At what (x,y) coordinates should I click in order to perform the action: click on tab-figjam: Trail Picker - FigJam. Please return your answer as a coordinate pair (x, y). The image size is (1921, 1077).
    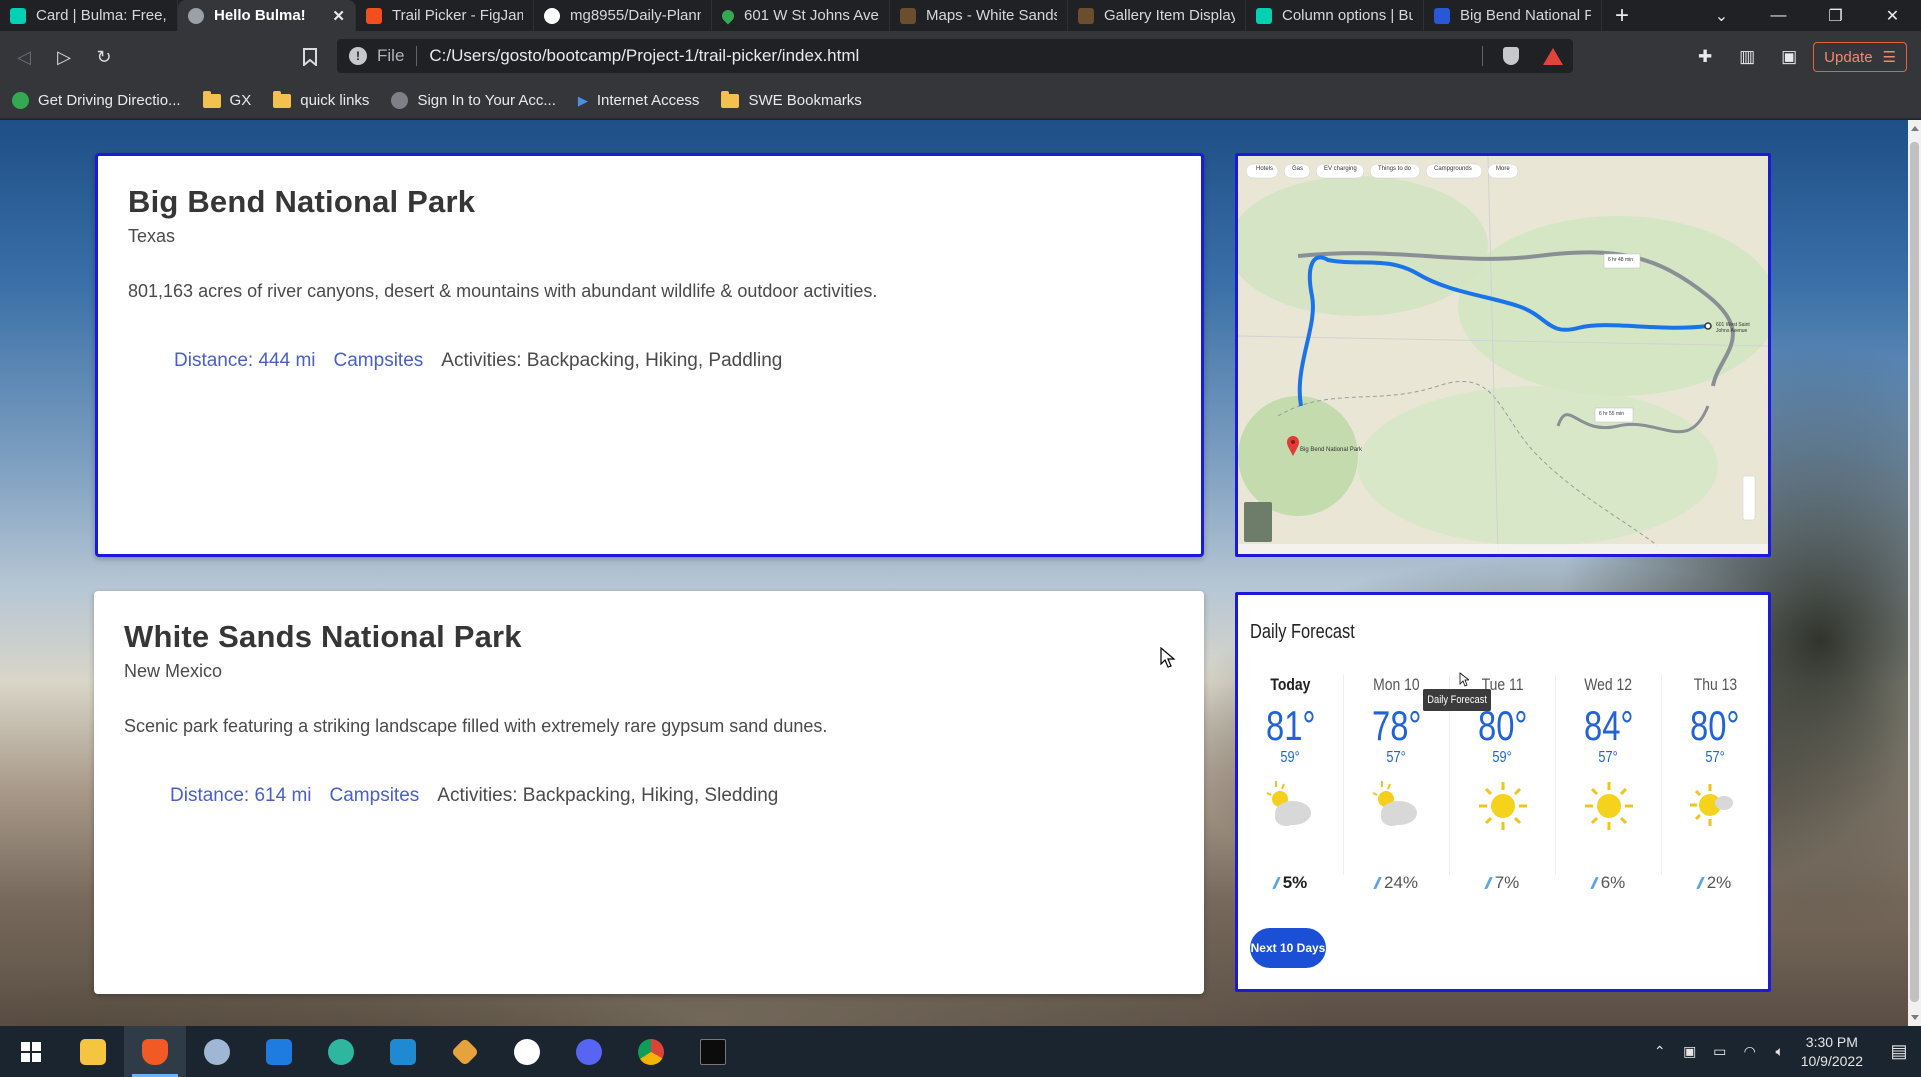
    Looking at the image, I should click on (445, 15).